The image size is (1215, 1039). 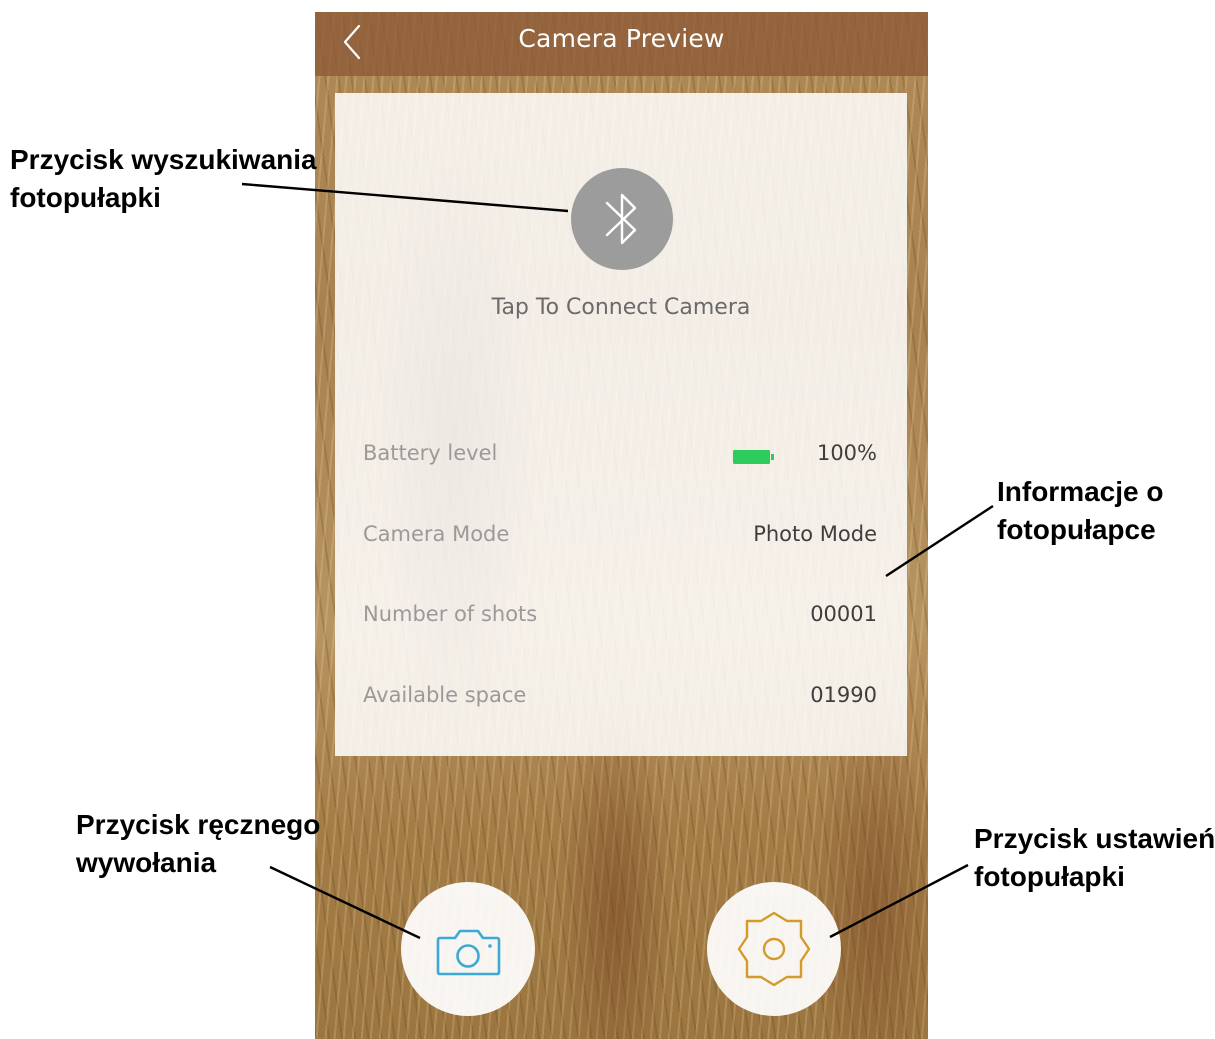 What do you see at coordinates (468, 952) in the screenshot?
I see `camera-icon` at bounding box center [468, 952].